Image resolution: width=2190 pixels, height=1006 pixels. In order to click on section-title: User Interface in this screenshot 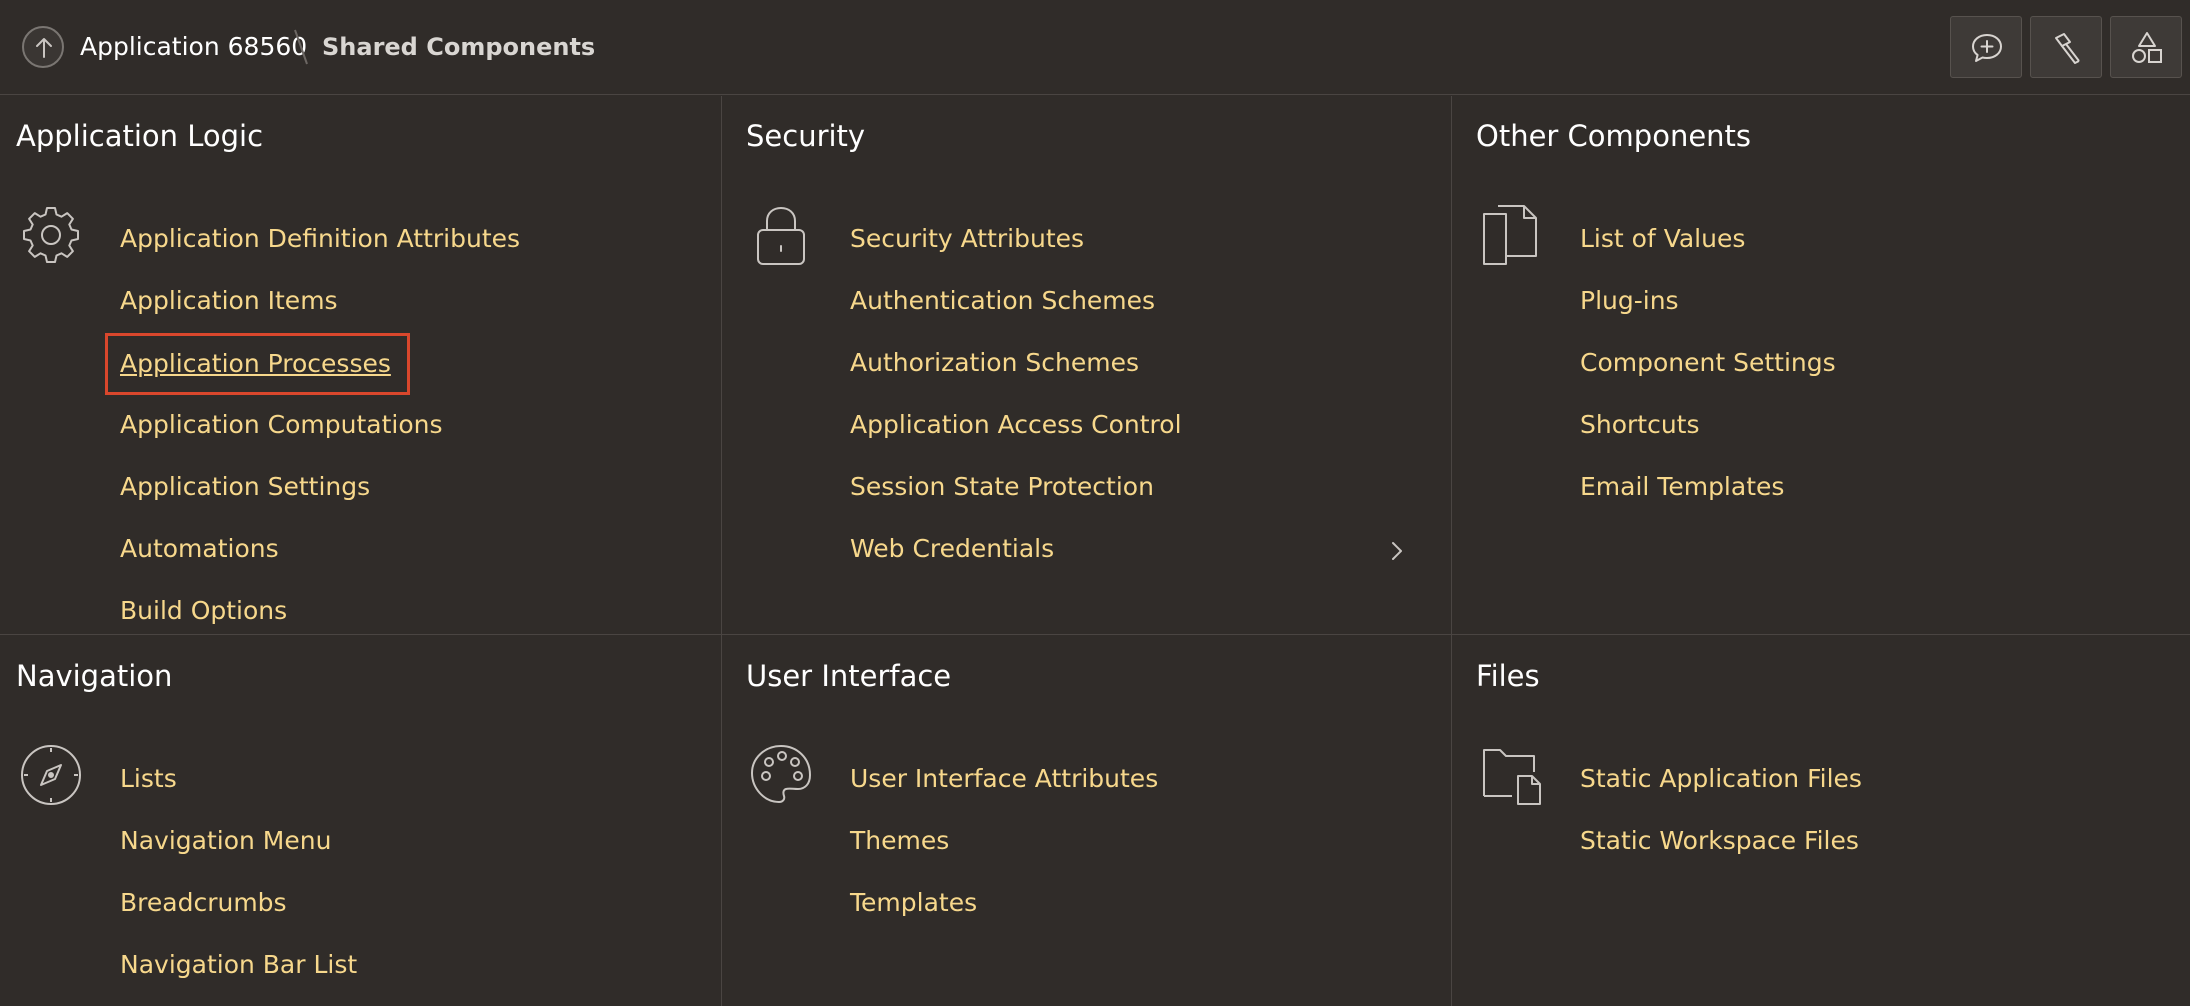, I will do `click(849, 676)`.